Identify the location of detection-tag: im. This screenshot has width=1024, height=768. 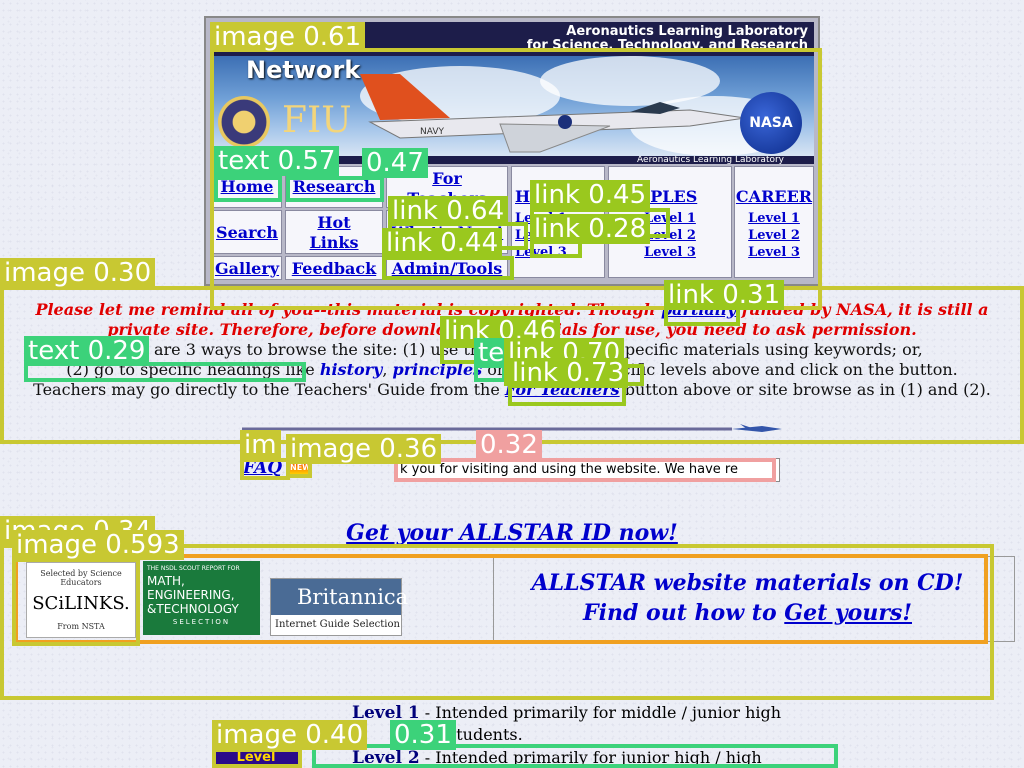
(260, 445).